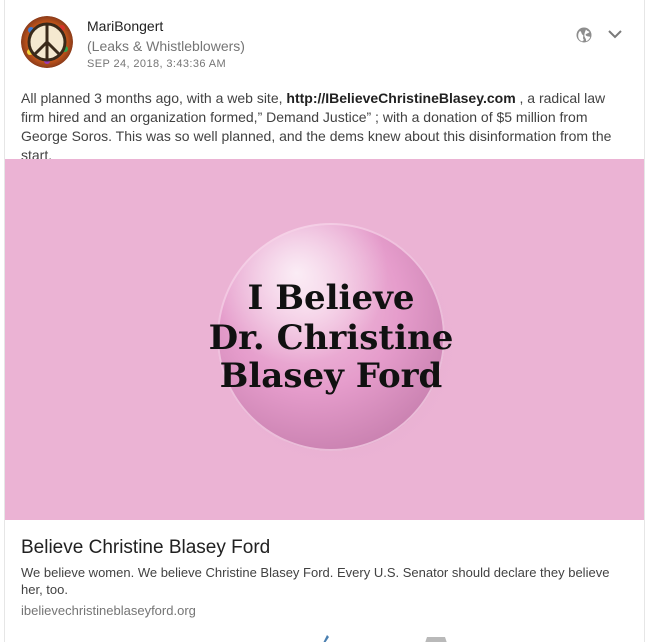 This screenshot has width=645, height=642. I want to click on button-text-line1: I Believe, so click(331, 298).